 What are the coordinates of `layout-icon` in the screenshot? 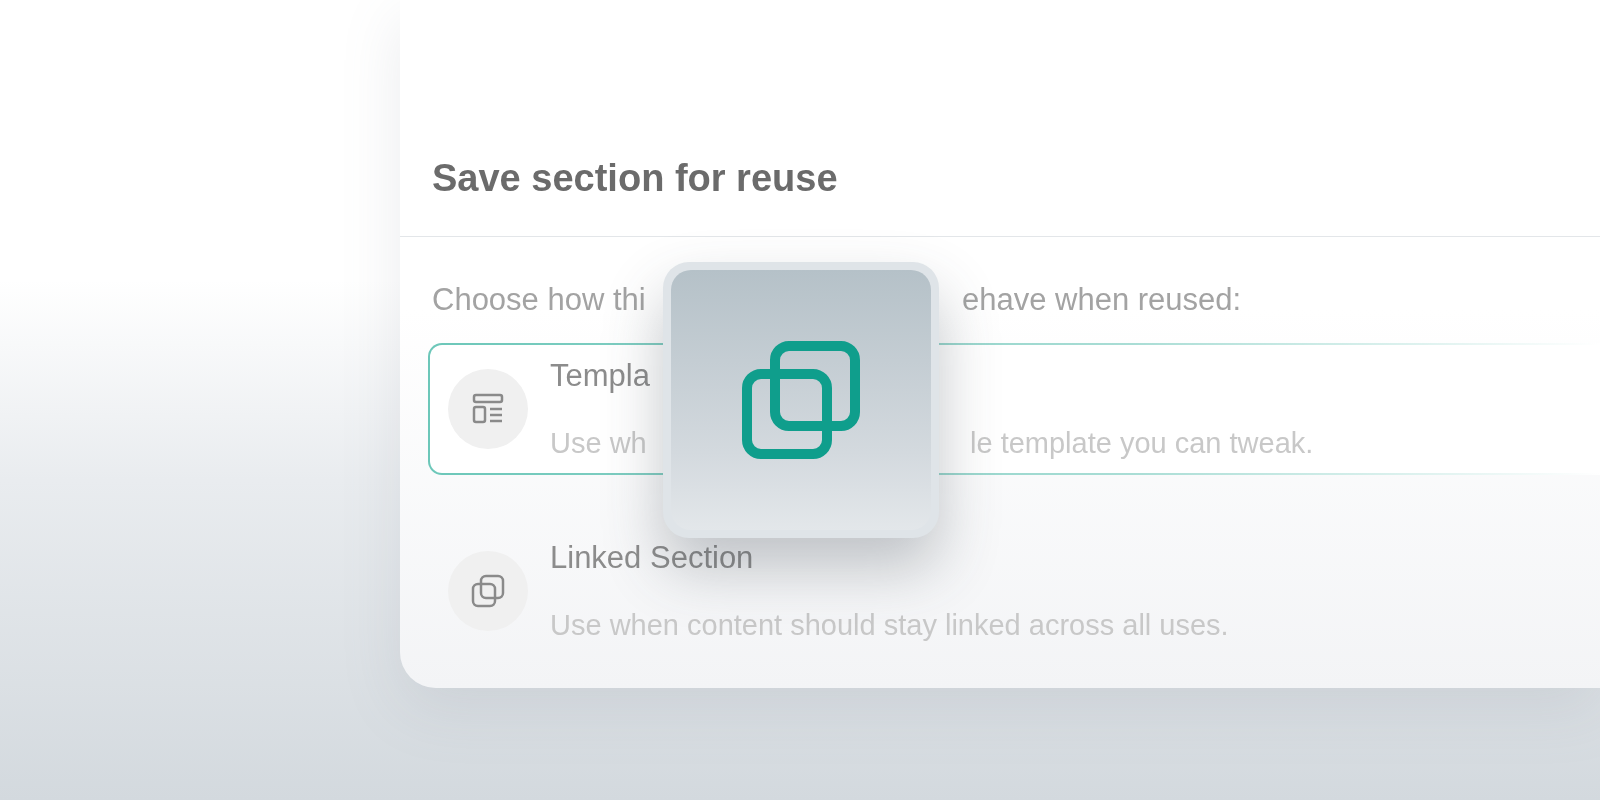 It's located at (488, 409).